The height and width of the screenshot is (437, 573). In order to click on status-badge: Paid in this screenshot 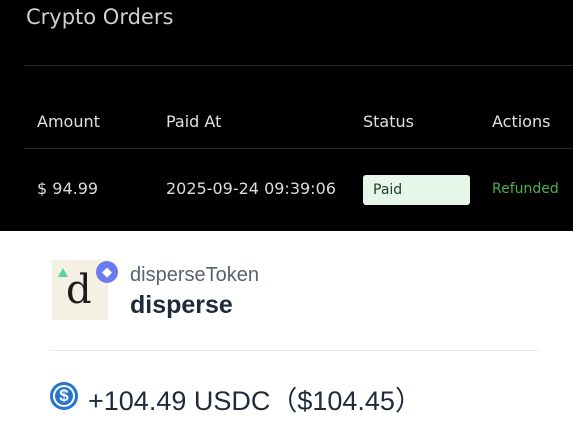, I will do `click(416, 190)`.